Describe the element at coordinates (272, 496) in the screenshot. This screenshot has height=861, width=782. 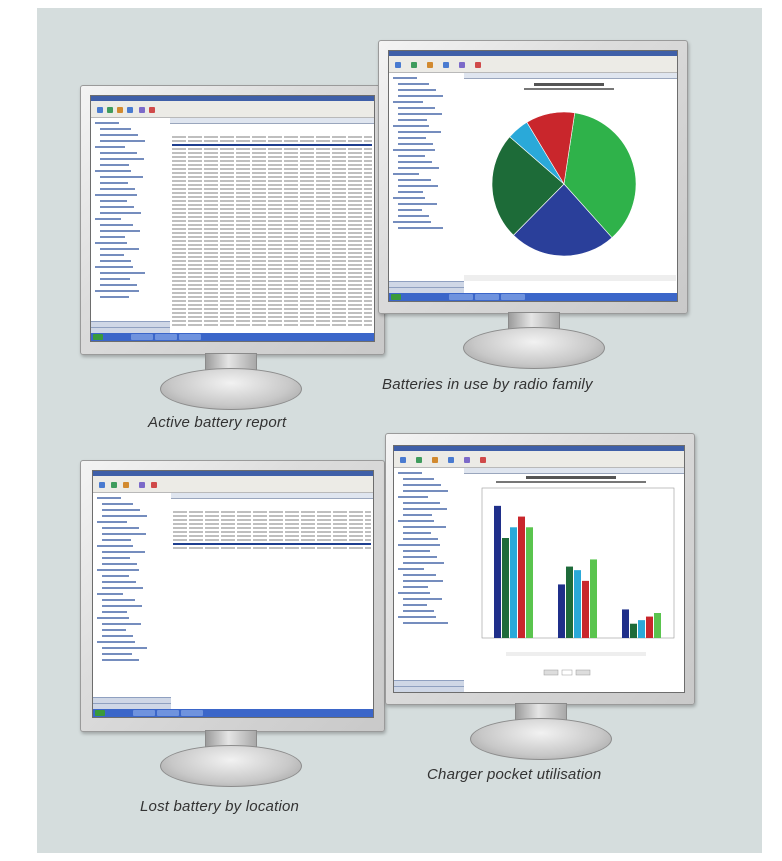
I see `report-tabs` at that location.